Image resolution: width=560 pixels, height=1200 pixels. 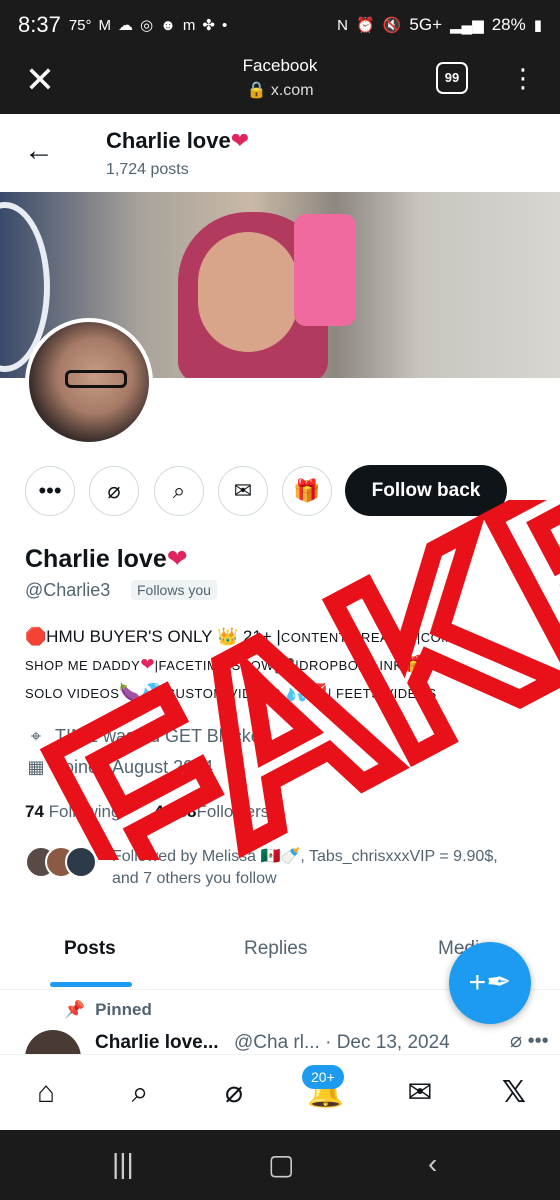 What do you see at coordinates (211, 811) in the screenshot?
I see `followers-link: 4,688Followers` at bounding box center [211, 811].